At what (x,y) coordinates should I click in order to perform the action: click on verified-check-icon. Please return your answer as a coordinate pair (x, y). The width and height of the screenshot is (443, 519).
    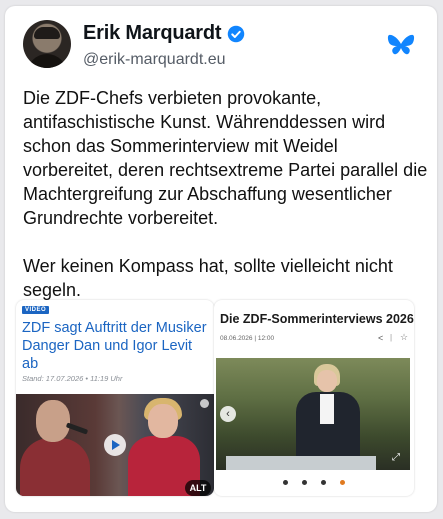
    Looking at the image, I should click on (236, 33).